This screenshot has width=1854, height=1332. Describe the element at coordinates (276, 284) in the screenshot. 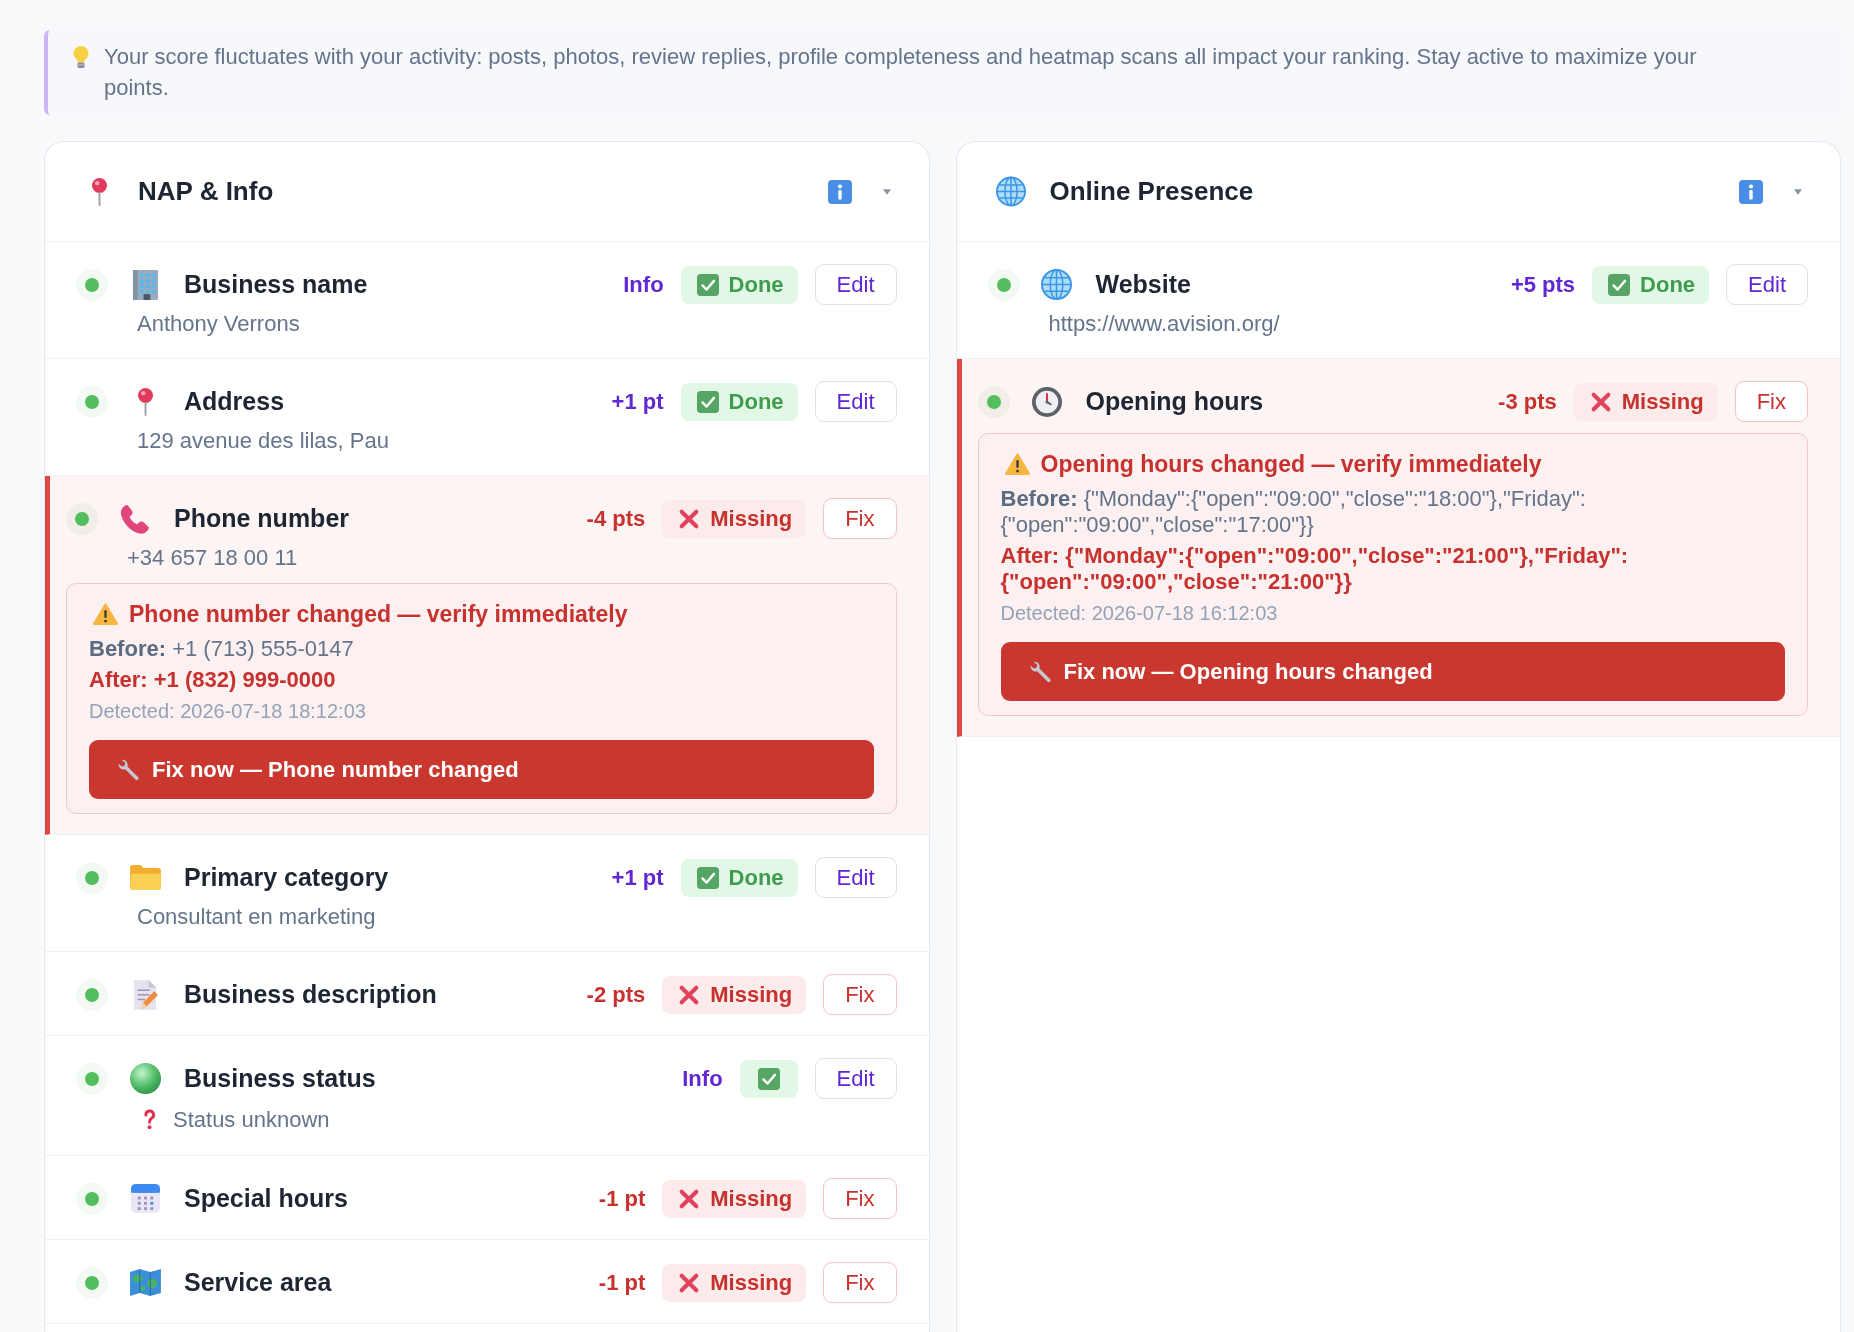

I see `item-label: Business name` at that location.